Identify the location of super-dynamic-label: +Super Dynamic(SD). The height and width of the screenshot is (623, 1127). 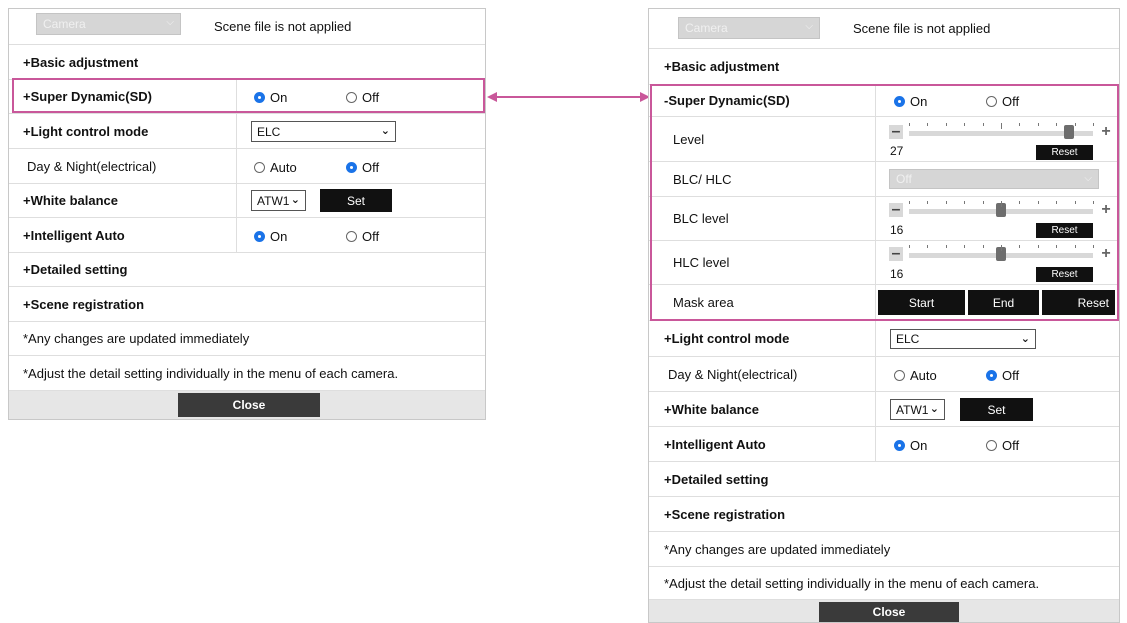
(87, 96).